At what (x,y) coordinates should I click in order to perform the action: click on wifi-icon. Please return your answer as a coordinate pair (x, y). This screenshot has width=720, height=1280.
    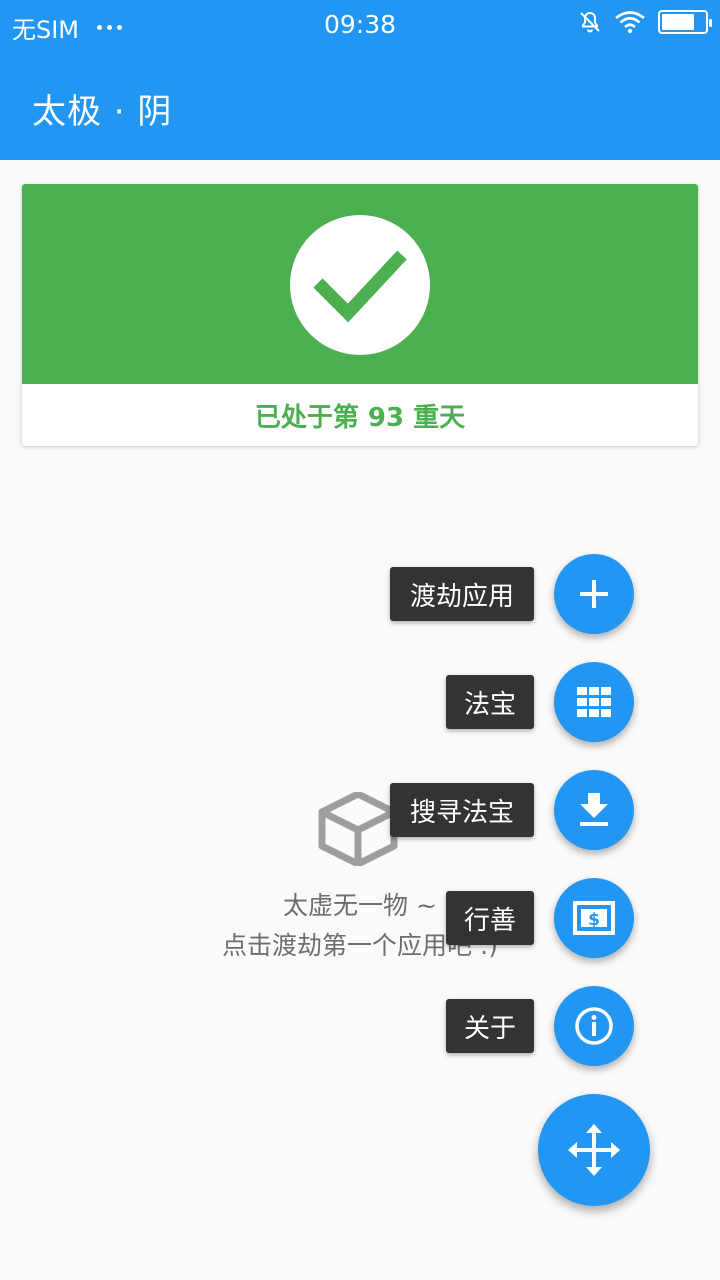
    Looking at the image, I should click on (630, 22).